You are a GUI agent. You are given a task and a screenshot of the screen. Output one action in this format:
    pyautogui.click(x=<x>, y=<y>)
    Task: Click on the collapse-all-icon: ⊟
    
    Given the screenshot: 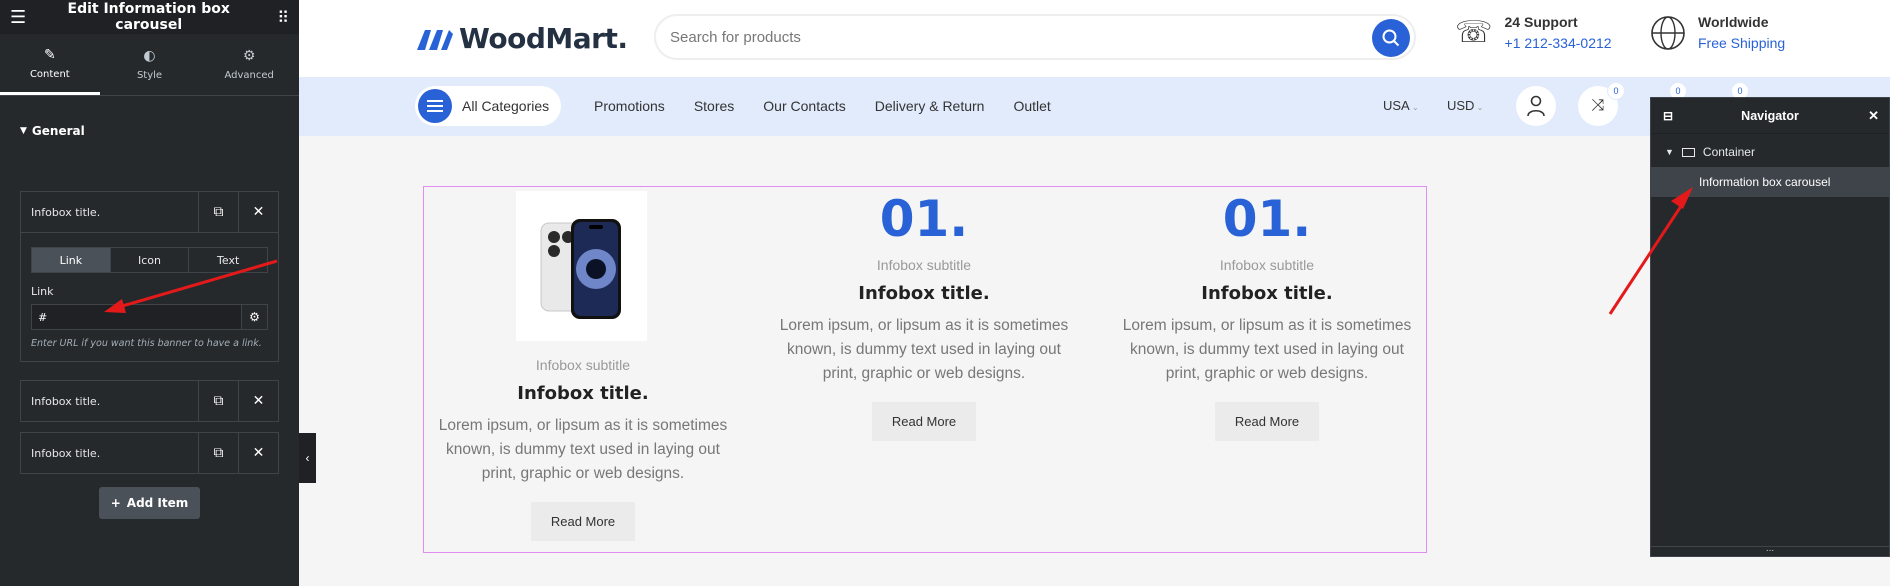 What is the action you would take?
    pyautogui.click(x=1668, y=116)
    